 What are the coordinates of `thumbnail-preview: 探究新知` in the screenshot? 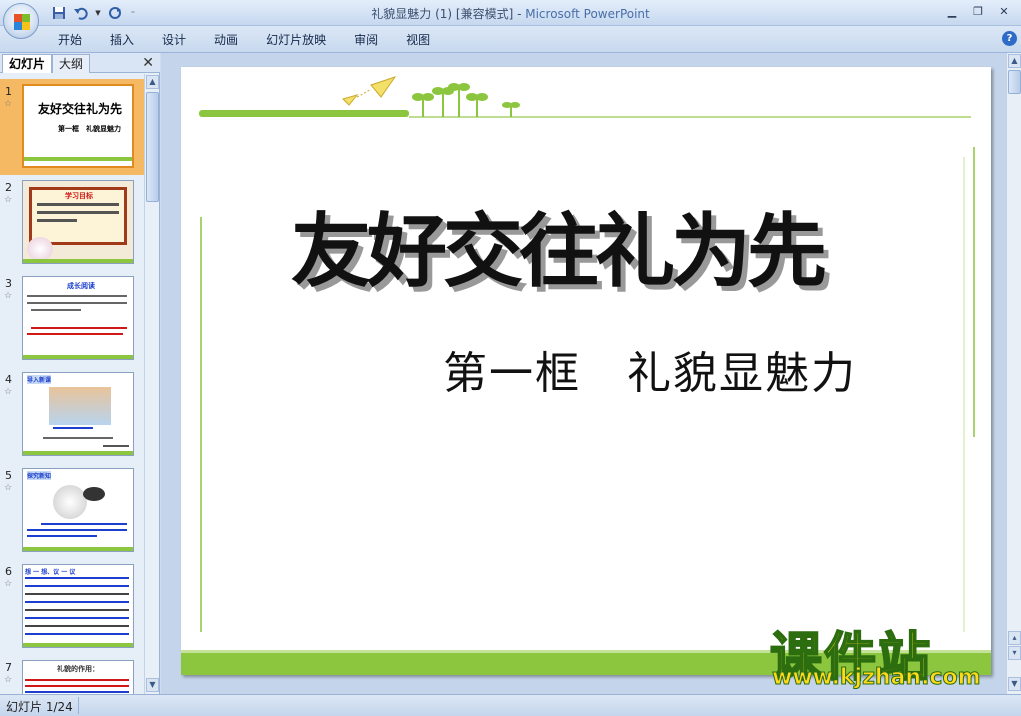 It's located at (78, 510).